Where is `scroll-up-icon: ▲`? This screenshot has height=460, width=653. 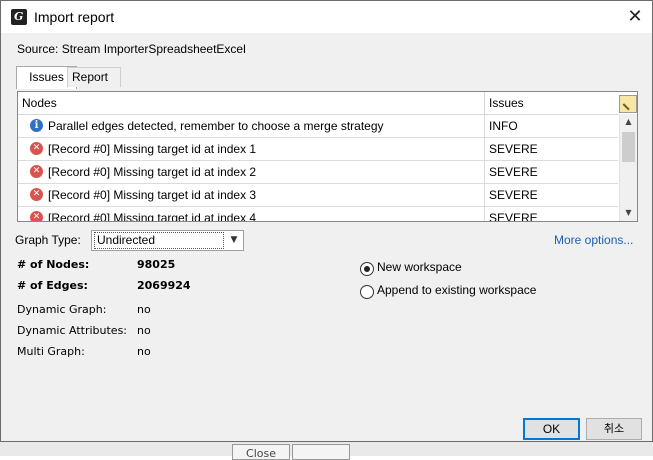
scroll-up-icon: ▲ is located at coordinates (628, 122).